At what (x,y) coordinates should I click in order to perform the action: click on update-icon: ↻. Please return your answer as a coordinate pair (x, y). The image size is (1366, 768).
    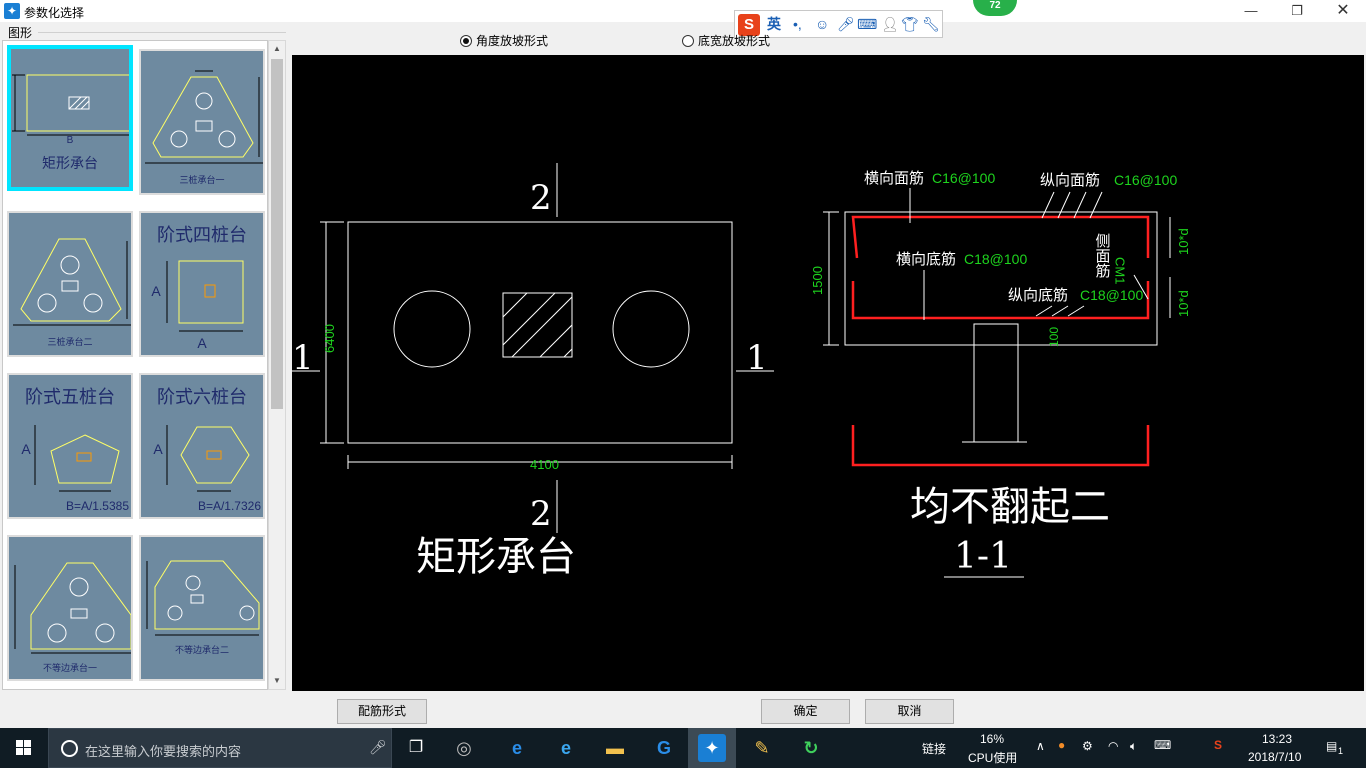
    Looking at the image, I should click on (811, 748).